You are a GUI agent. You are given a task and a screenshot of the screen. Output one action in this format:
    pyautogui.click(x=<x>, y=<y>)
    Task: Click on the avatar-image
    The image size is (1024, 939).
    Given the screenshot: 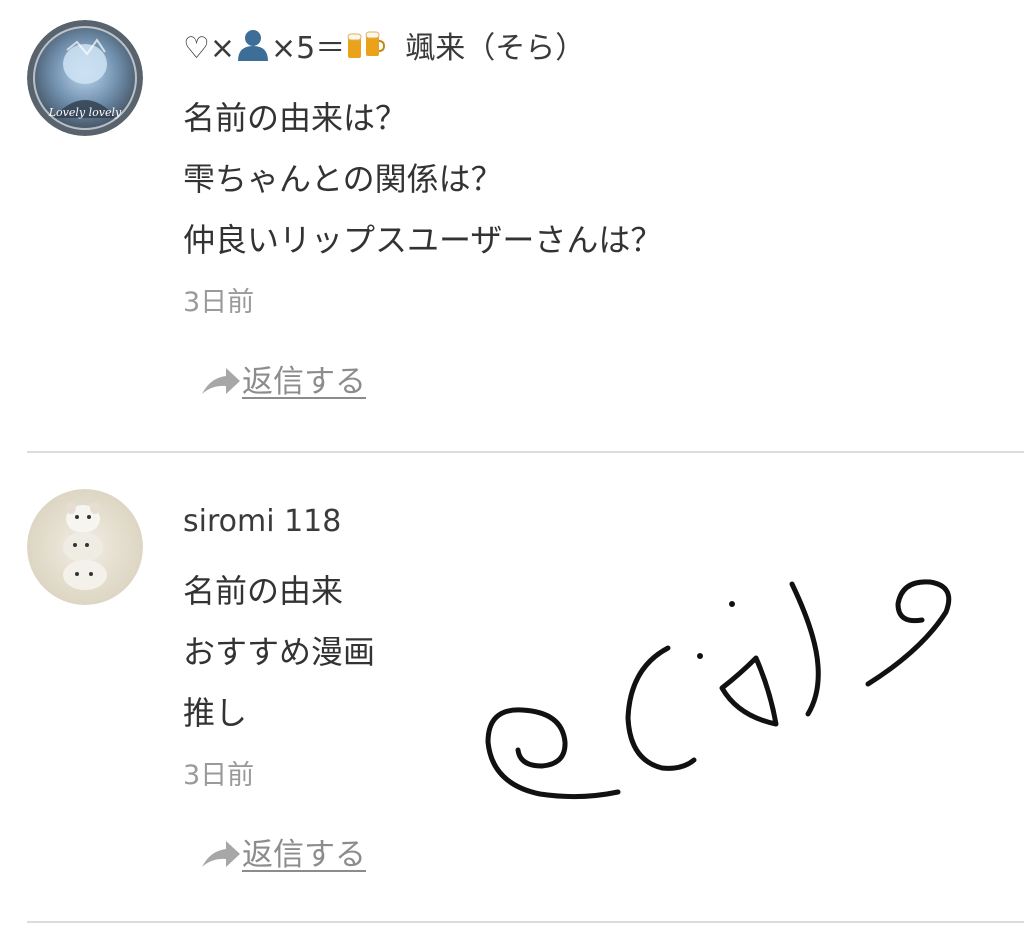 What is the action you would take?
    pyautogui.click(x=85, y=547)
    